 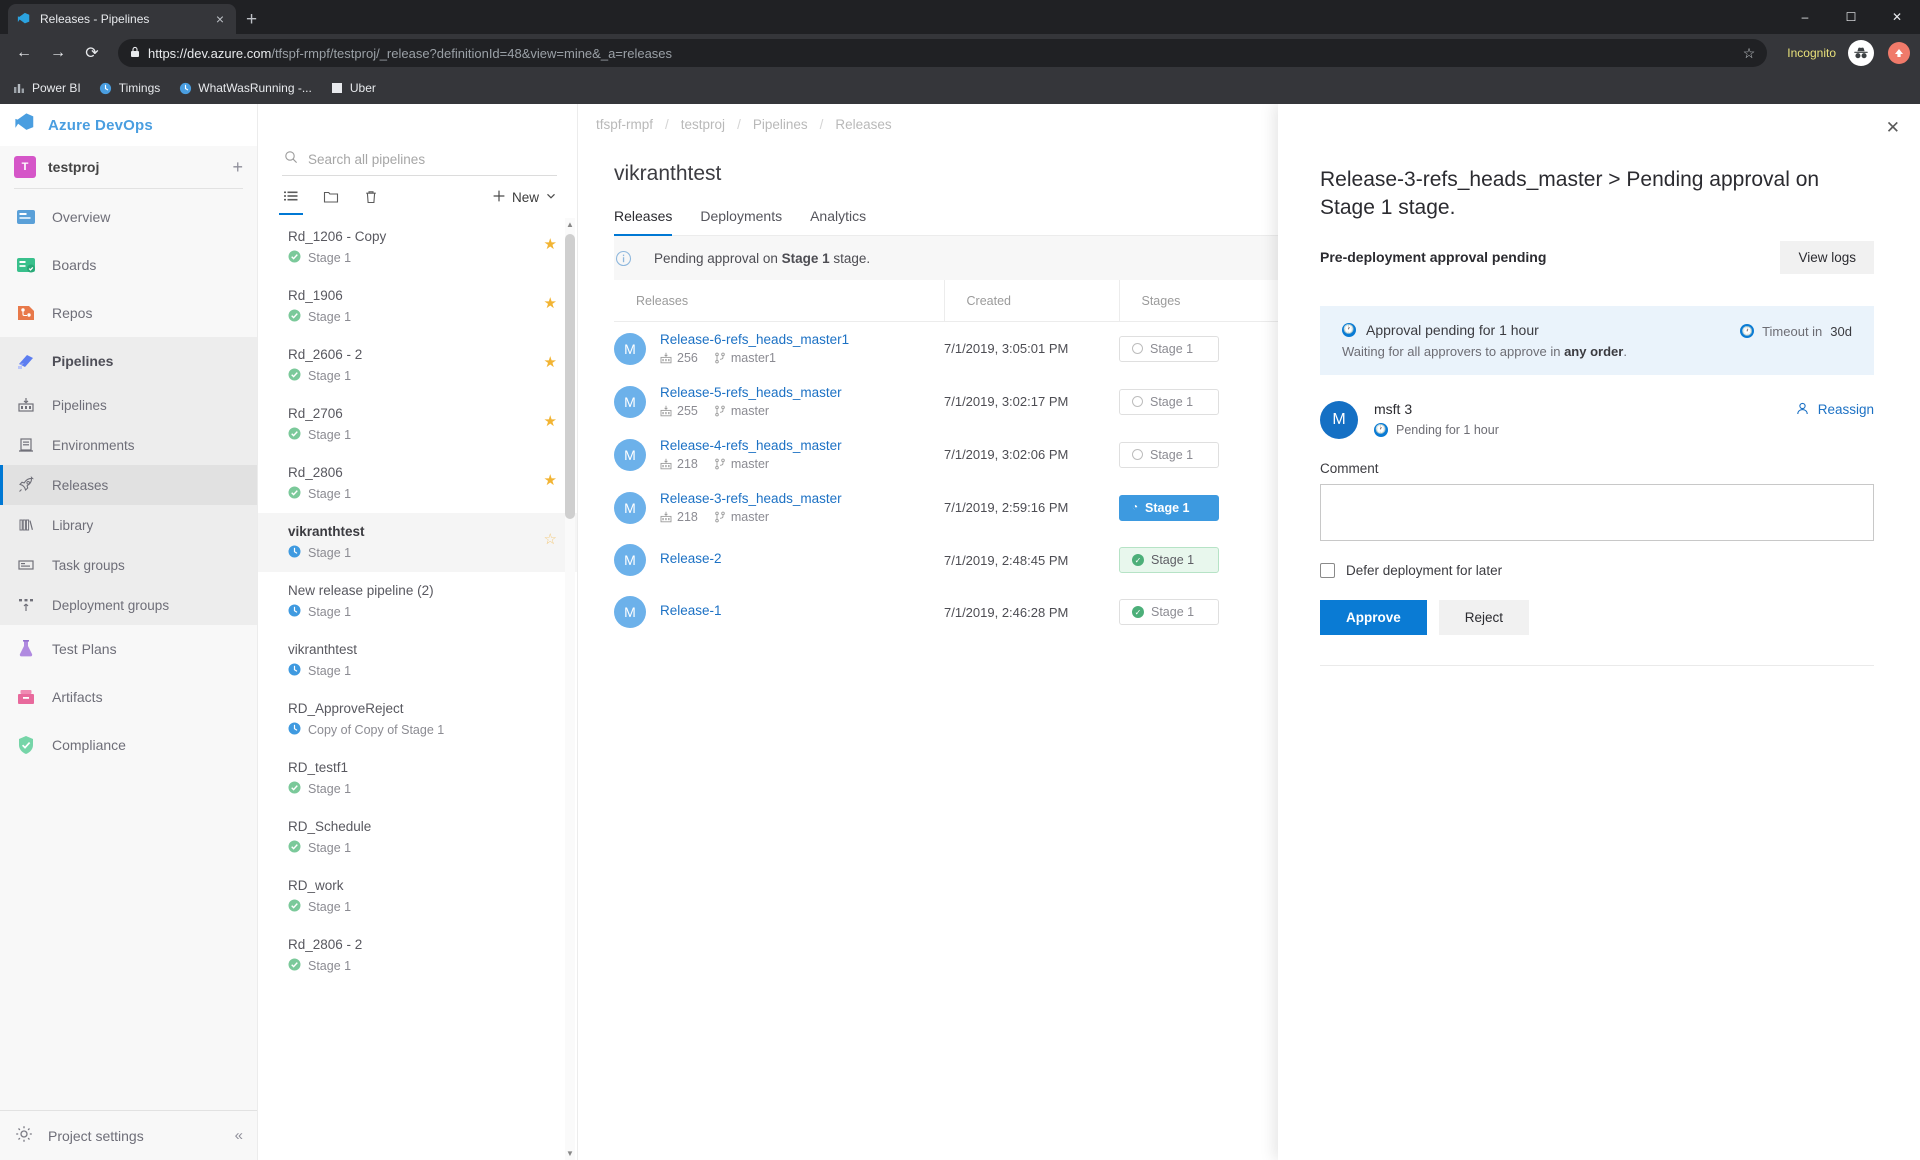 I want to click on bookmark-item: Timings, so click(x=129, y=88).